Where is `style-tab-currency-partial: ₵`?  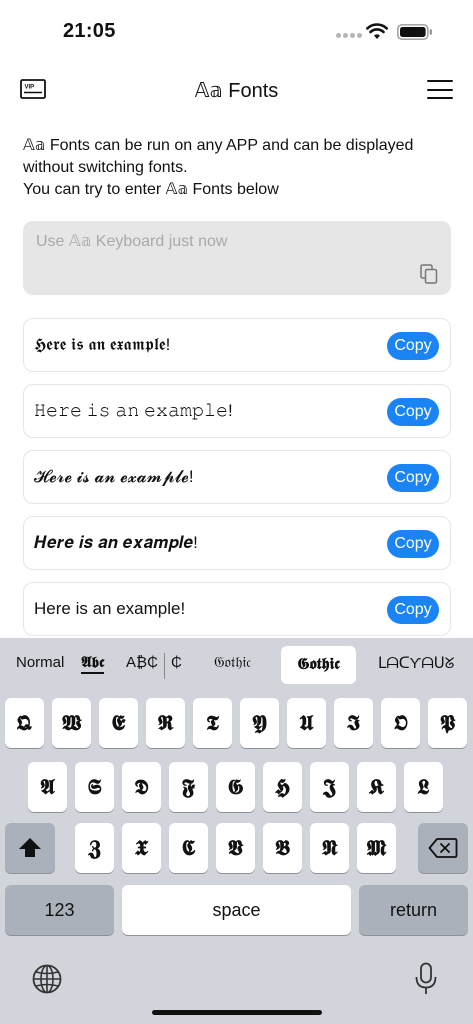 style-tab-currency-partial: ₵ is located at coordinates (176, 662).